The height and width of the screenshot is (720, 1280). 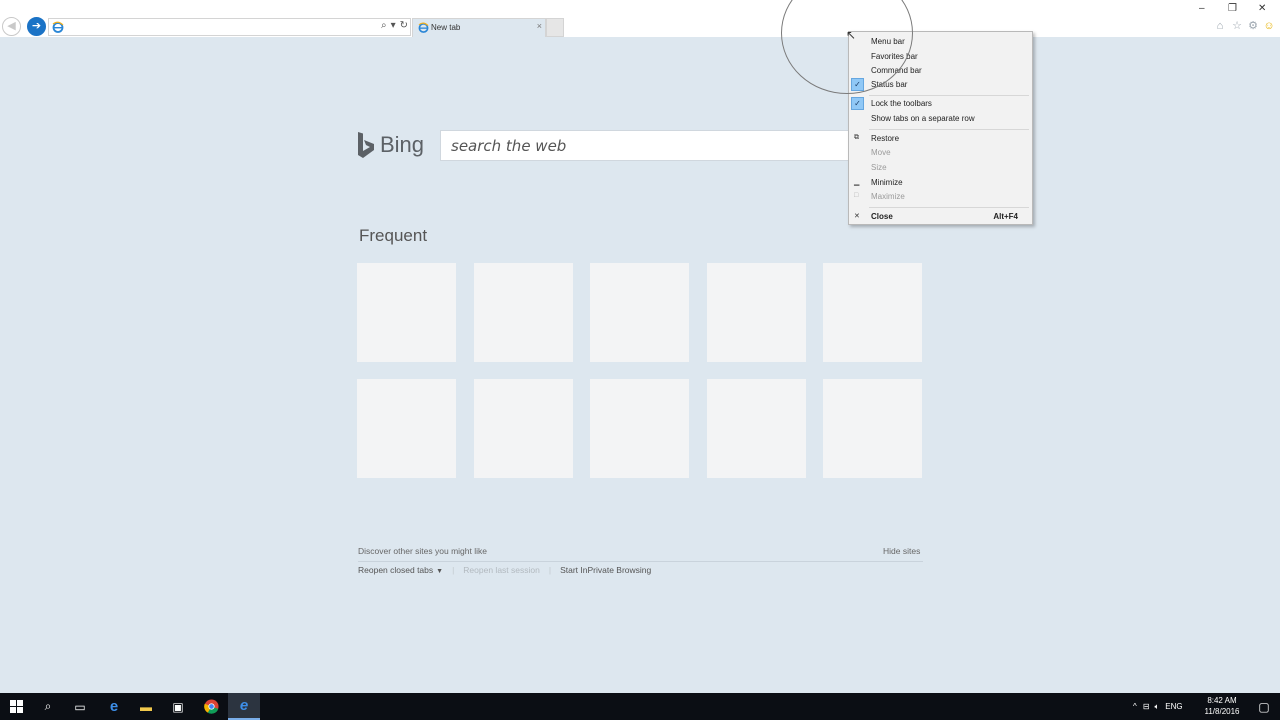 I want to click on edge-app-button: e, so click(x=114, y=706).